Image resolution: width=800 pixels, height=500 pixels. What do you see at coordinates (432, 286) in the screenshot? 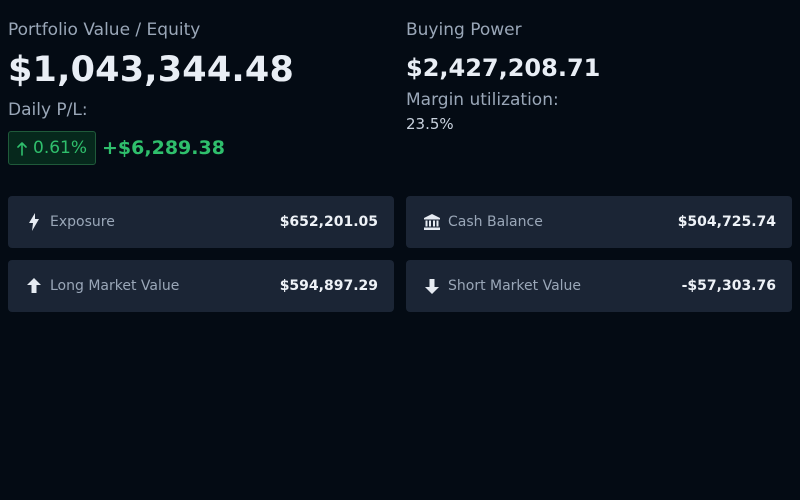
I see `arrow-down-icon` at bounding box center [432, 286].